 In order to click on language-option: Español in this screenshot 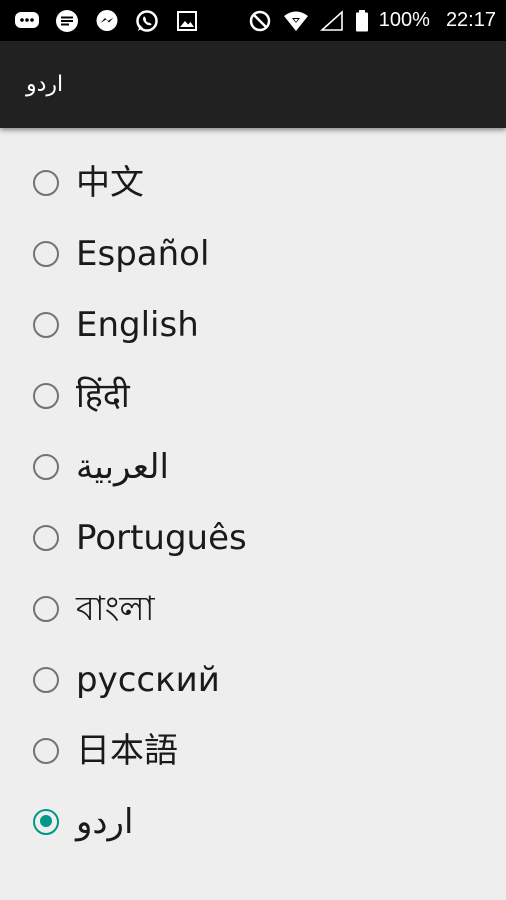, I will do `click(253, 253)`.